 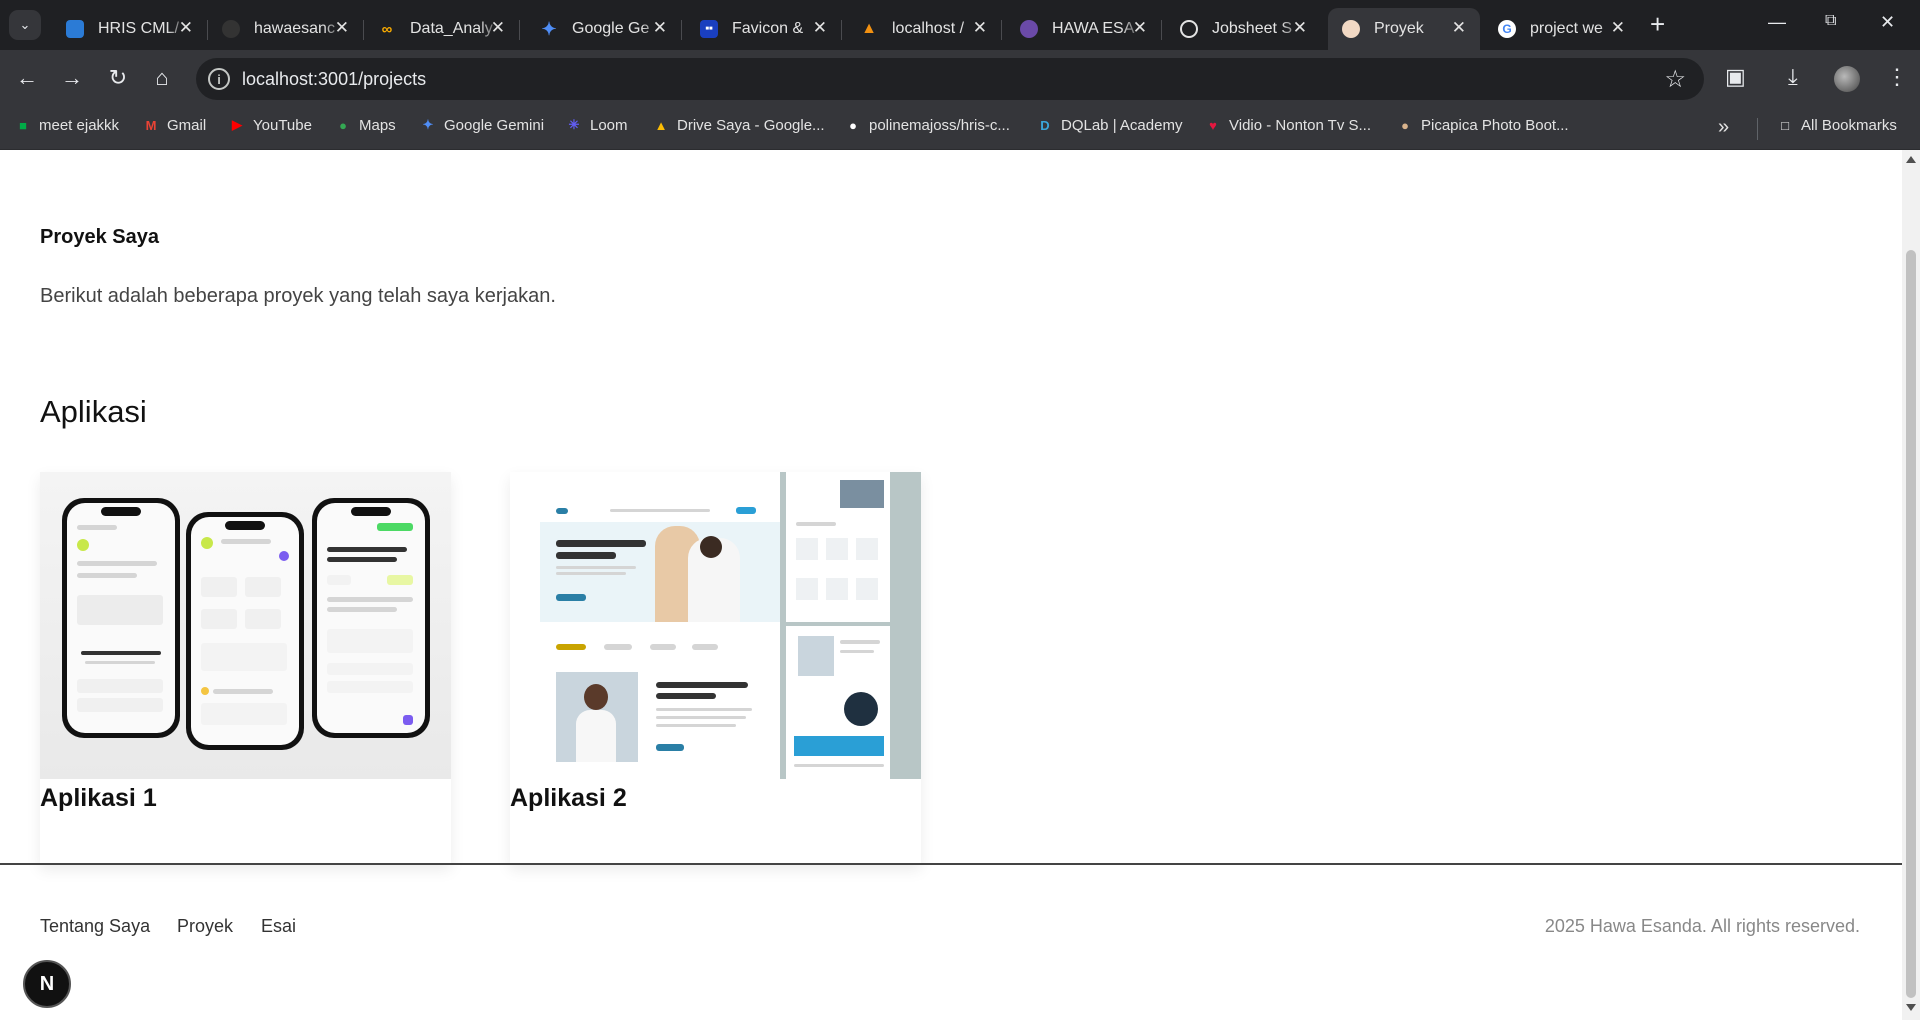 What do you see at coordinates (1836, 125) in the screenshot?
I see `all-bookmarks-button: □ All Bookmarks` at bounding box center [1836, 125].